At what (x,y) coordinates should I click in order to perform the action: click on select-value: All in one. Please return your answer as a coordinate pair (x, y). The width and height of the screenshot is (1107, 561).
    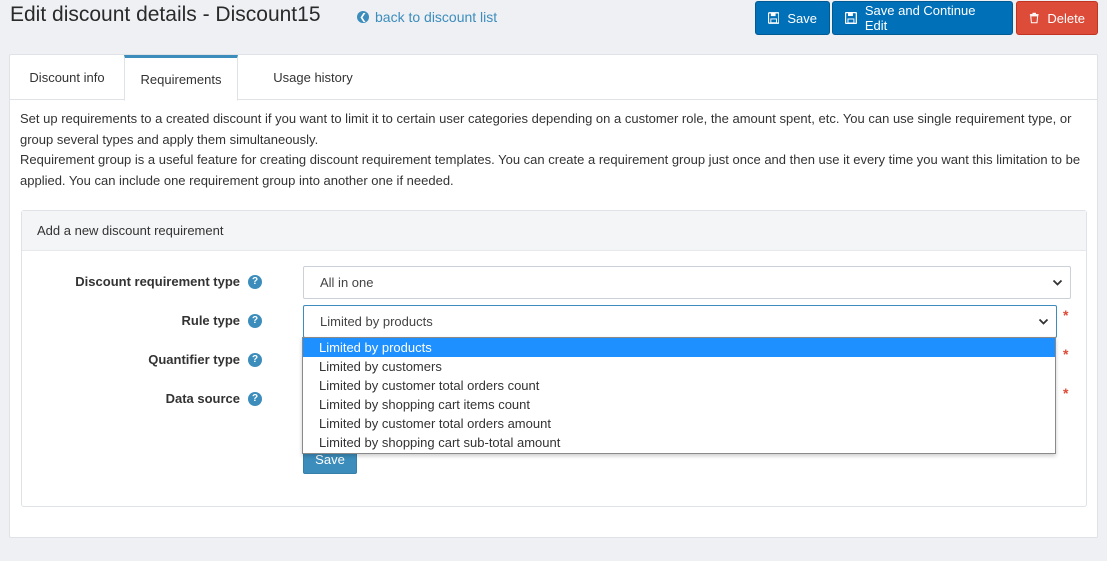
    Looking at the image, I should click on (347, 282).